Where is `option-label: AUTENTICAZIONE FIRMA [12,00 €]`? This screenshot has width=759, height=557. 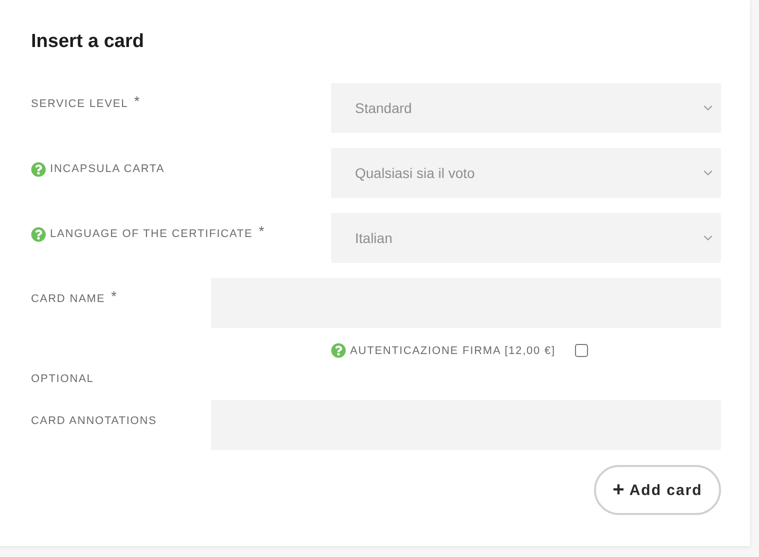
option-label: AUTENTICAZIONE FIRMA [12,00 €] is located at coordinates (453, 350).